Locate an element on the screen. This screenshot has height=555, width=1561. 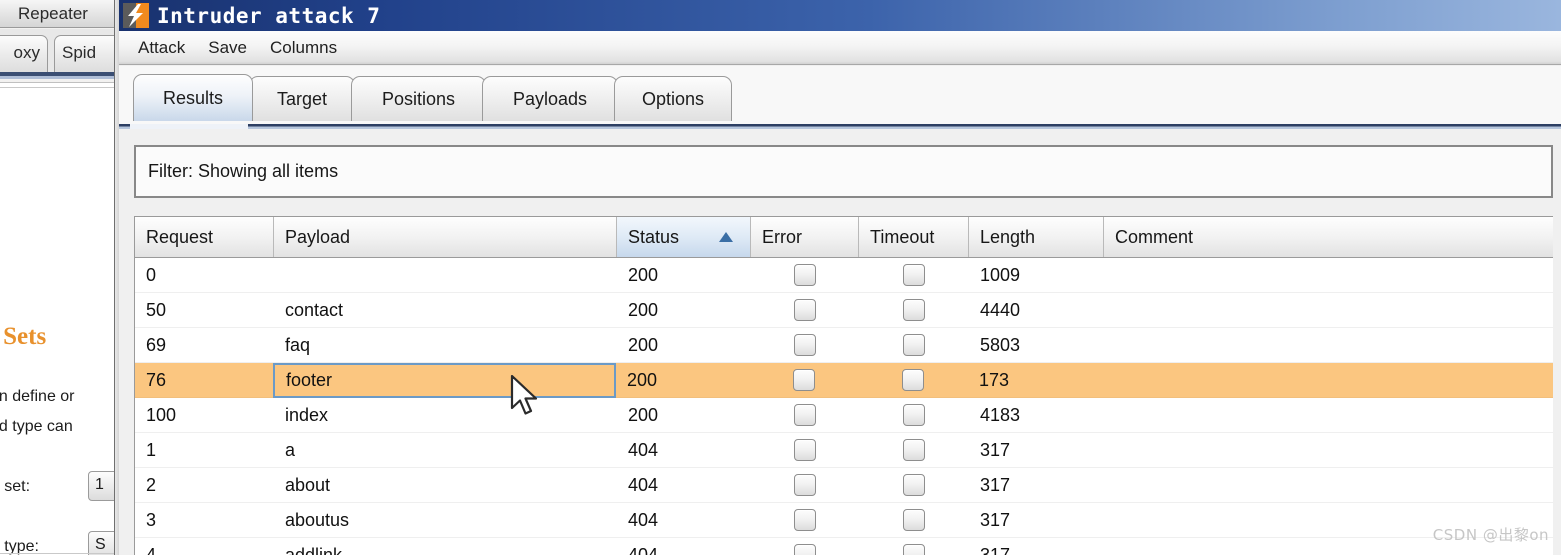
column-header-comment: Comment is located at coordinates (1273, 237).